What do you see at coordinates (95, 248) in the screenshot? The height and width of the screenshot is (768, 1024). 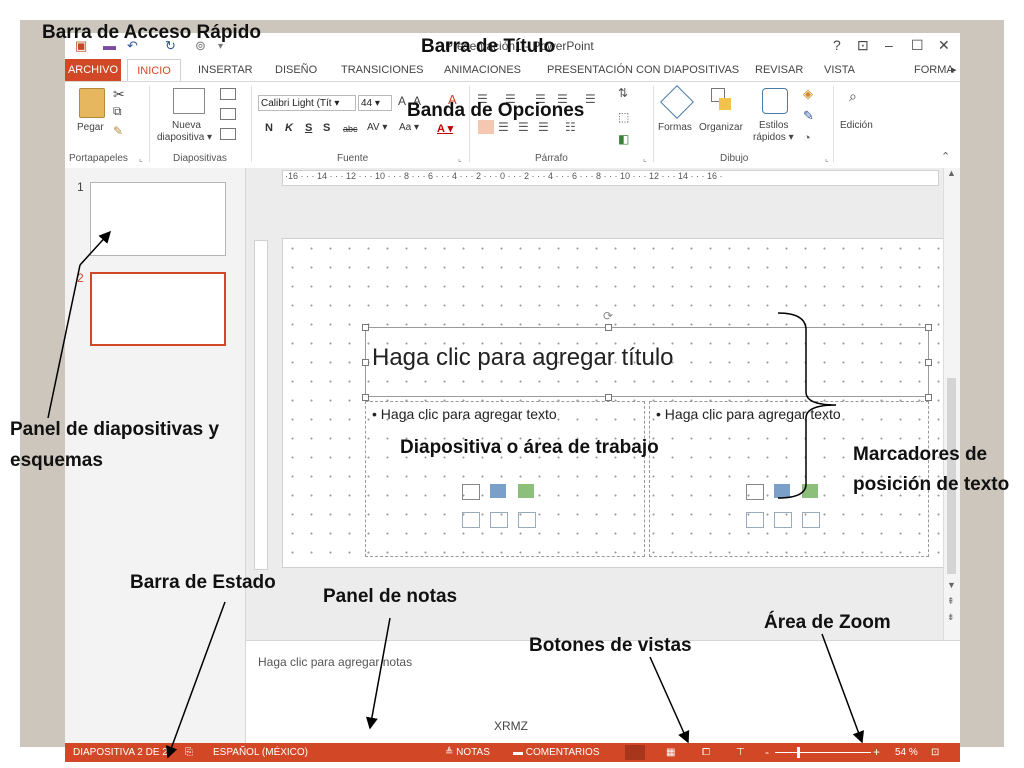 I see `arrow-slide-panel-head` at bounding box center [95, 248].